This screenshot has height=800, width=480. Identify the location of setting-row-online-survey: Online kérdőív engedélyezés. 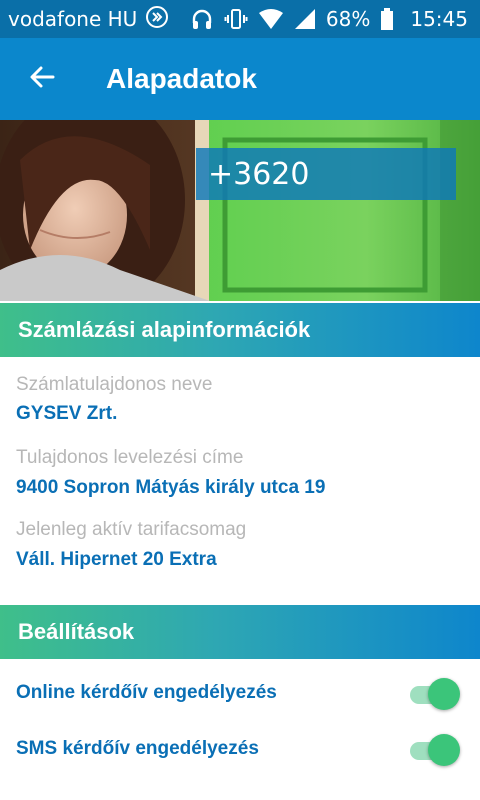
(240, 693).